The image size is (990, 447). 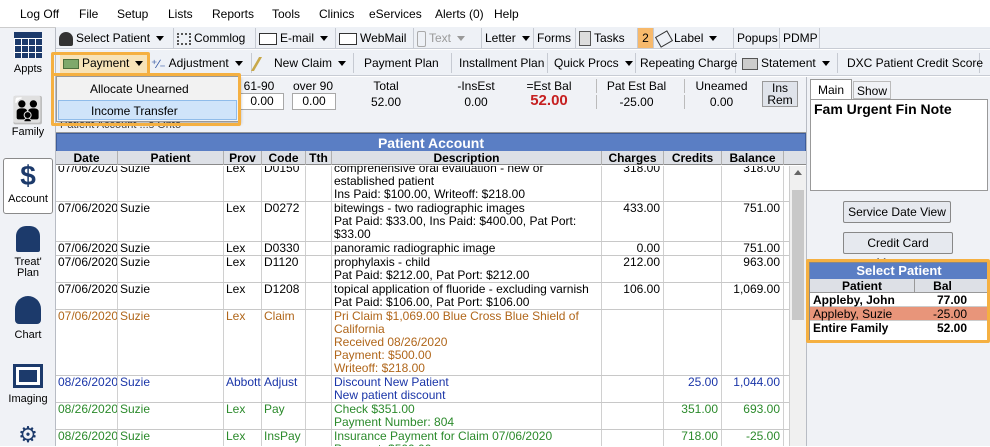 I want to click on cell-balance: 693.00, so click(x=753, y=416).